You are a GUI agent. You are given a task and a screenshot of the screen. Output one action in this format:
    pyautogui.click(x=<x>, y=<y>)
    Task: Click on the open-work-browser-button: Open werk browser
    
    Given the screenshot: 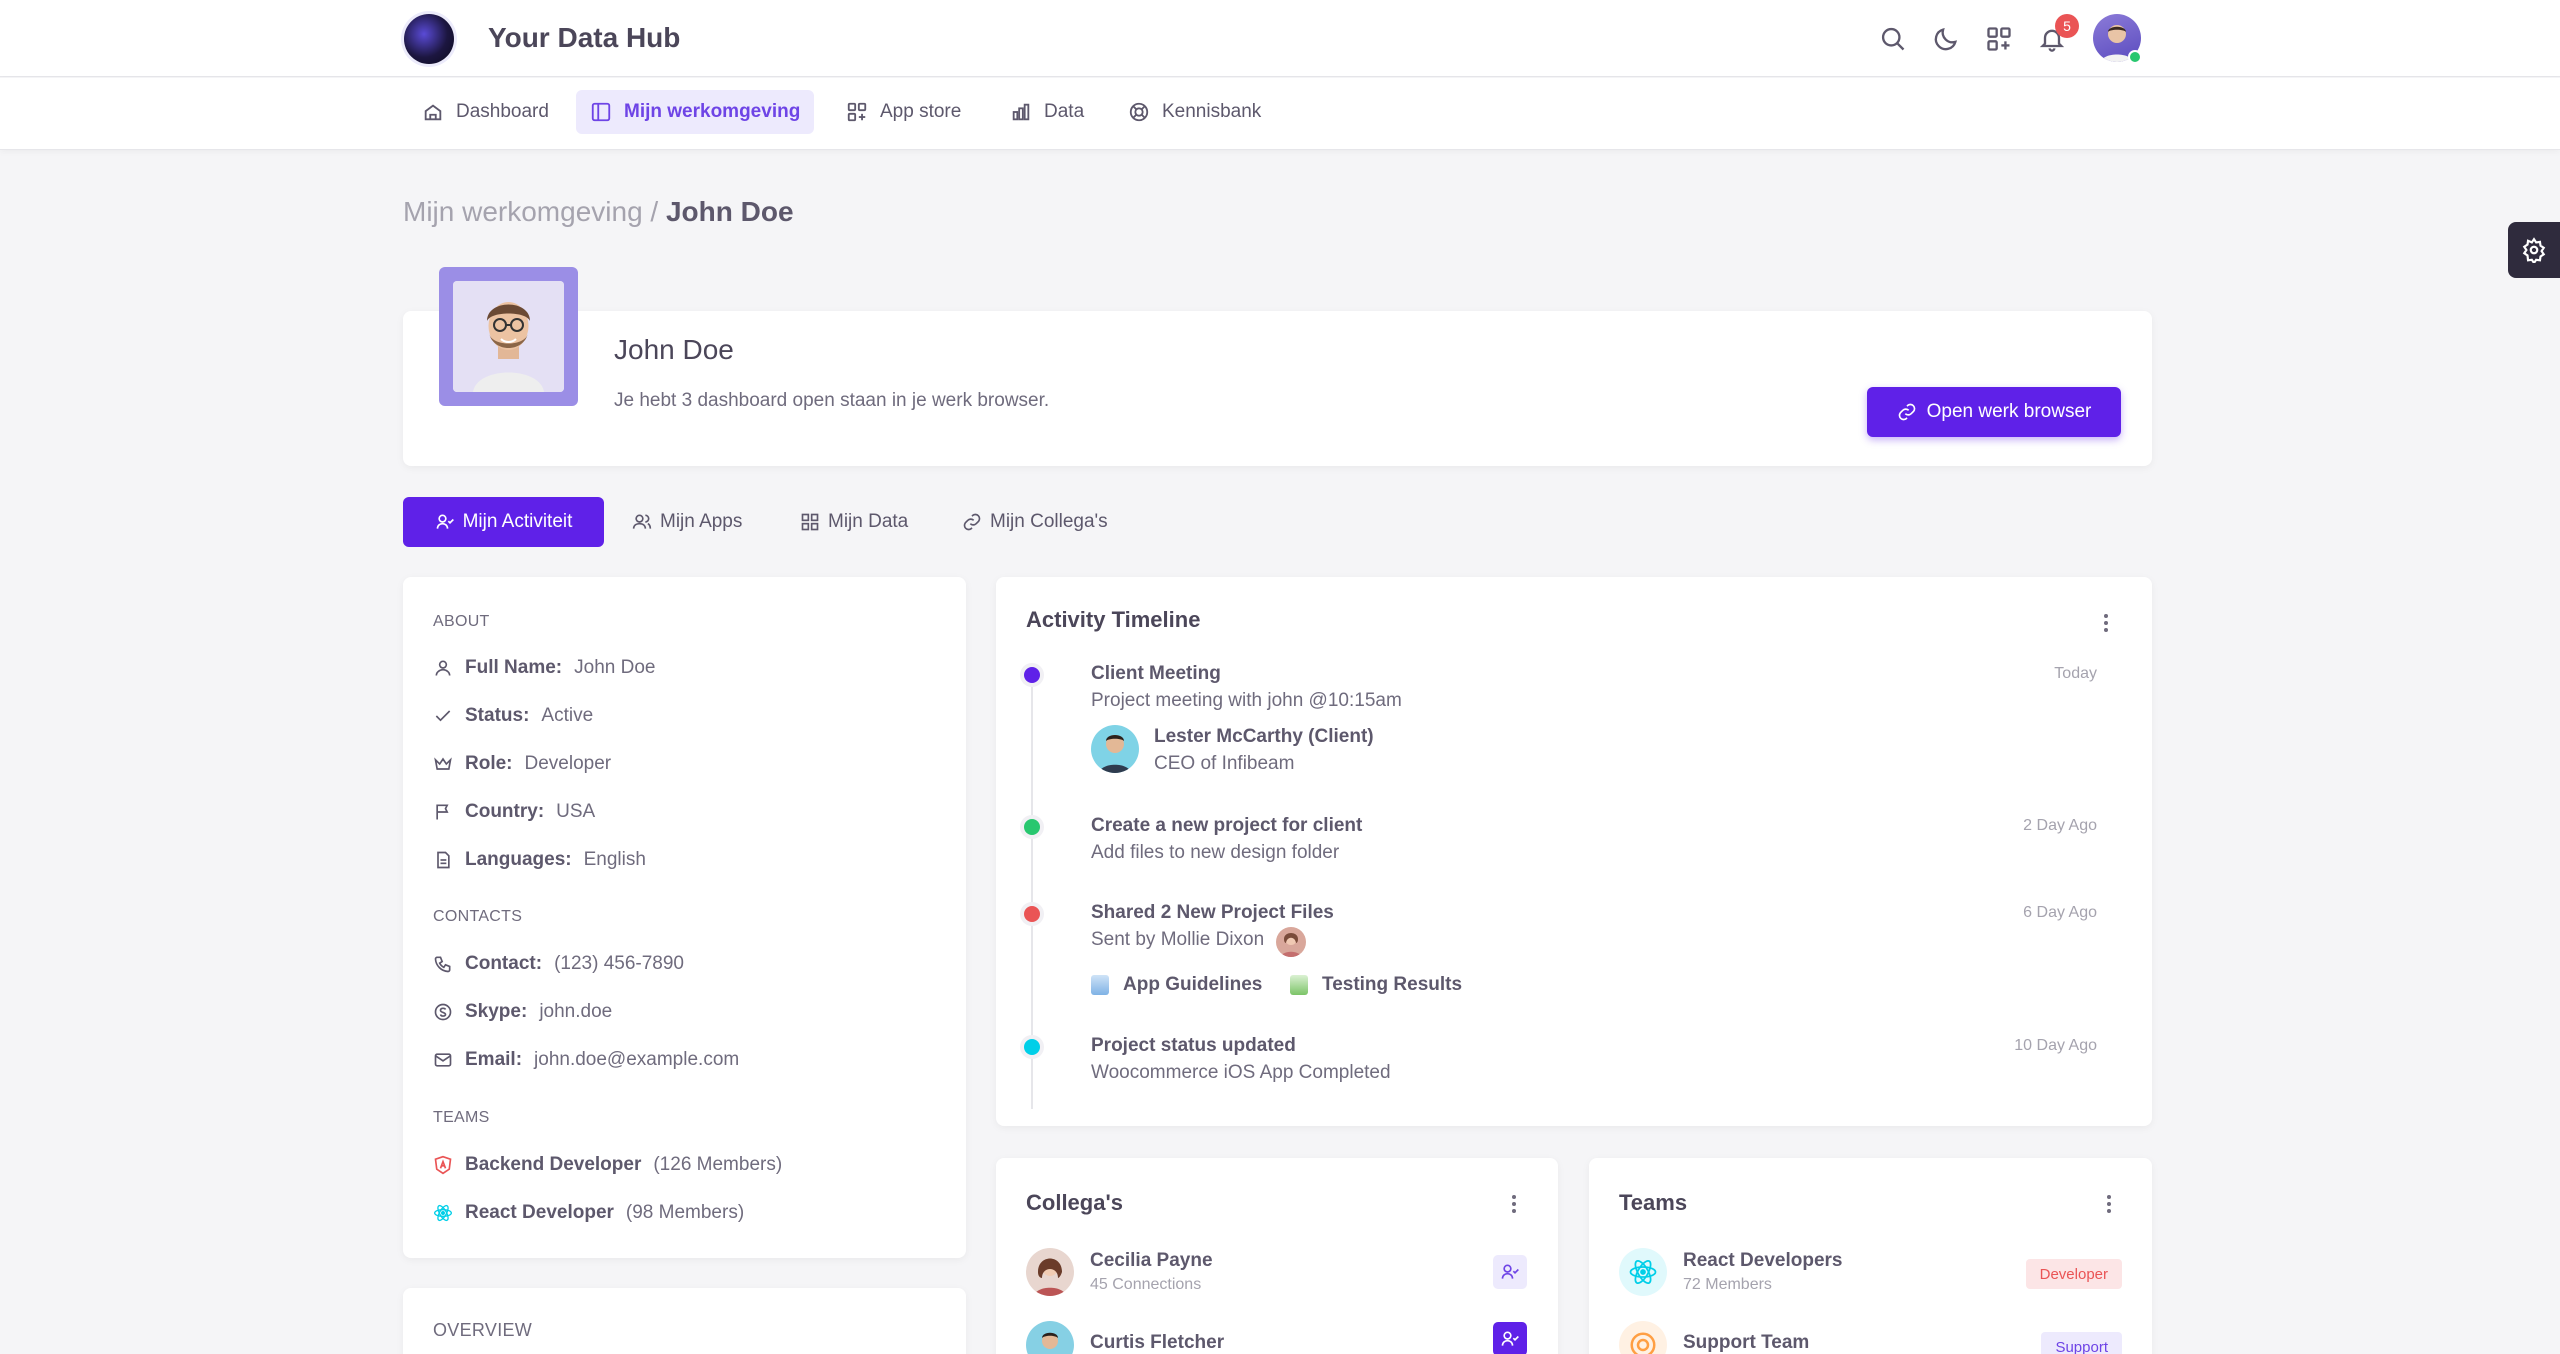 What is the action you would take?
    pyautogui.click(x=1994, y=412)
    